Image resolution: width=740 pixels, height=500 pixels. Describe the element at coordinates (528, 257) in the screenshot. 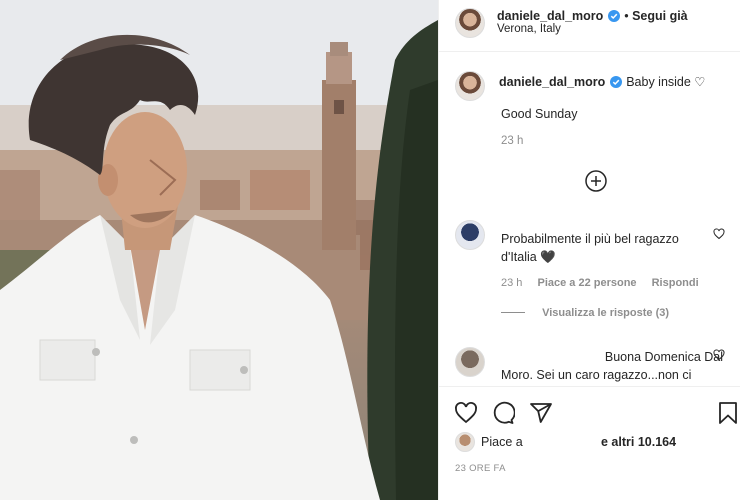

I see `comment-text-line2: d'Italia 🖤` at that location.